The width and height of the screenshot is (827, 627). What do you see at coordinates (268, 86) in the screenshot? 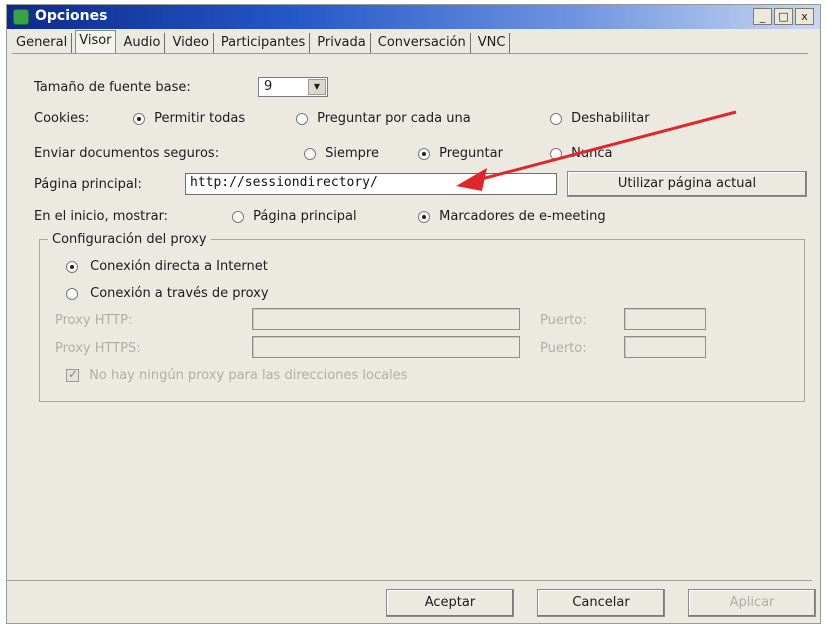
I see `font-size-value: 9` at bounding box center [268, 86].